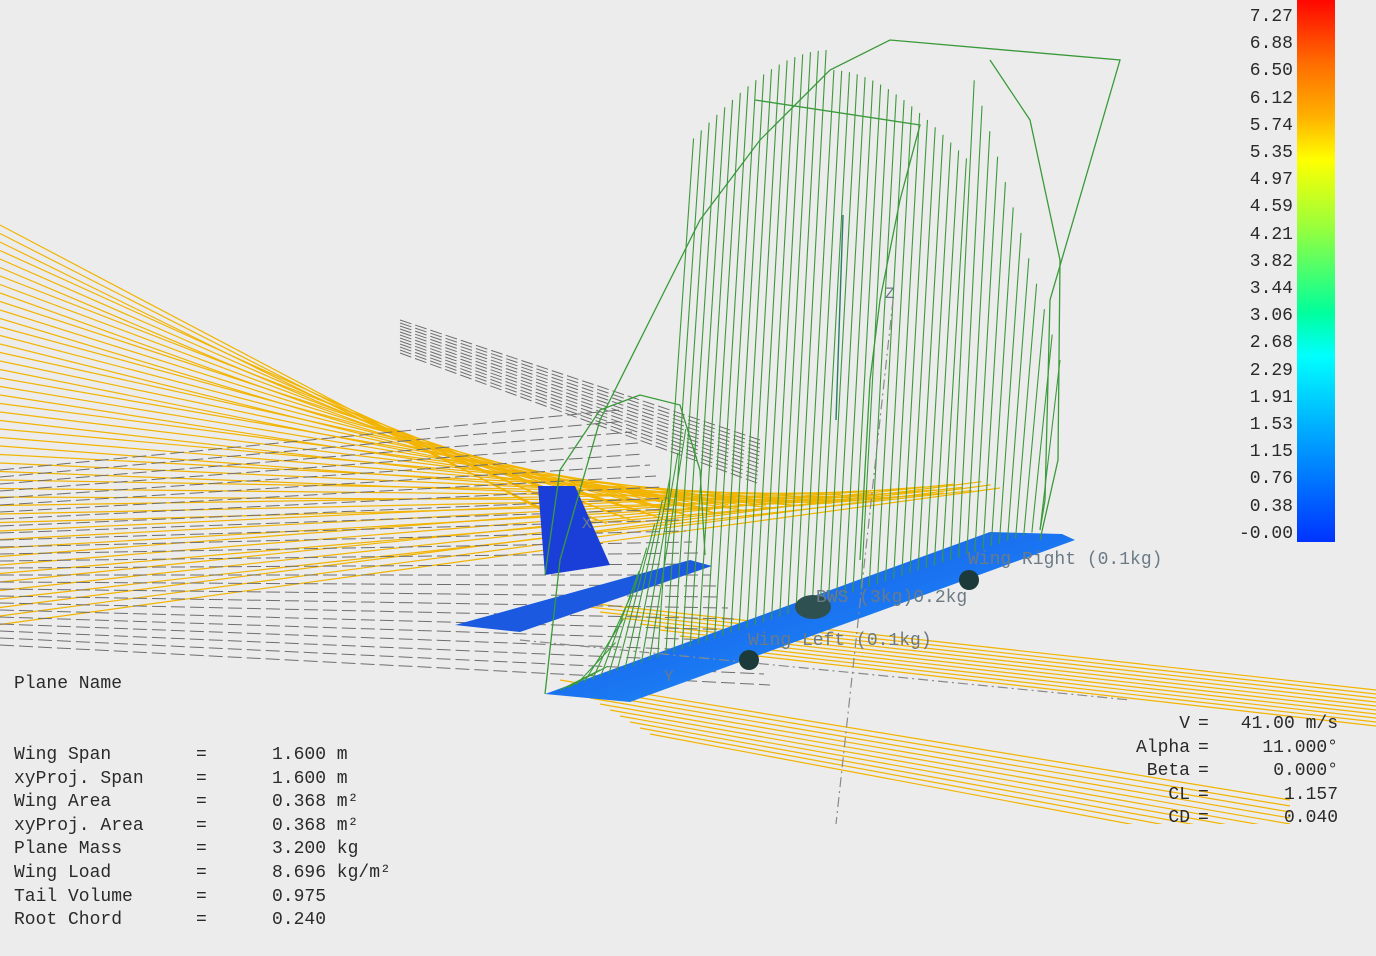  I want to click on plane-info-label: Root Chord, so click(68, 920).